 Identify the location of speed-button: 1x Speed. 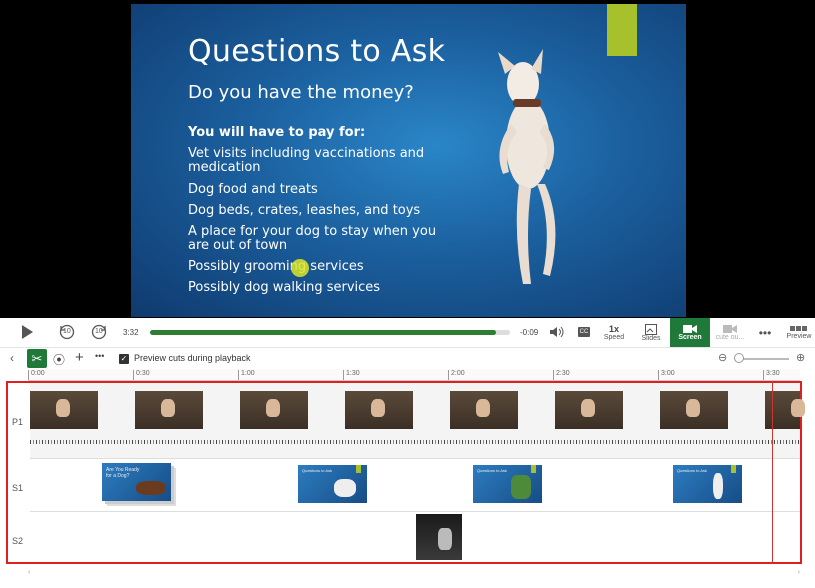
(614, 332).